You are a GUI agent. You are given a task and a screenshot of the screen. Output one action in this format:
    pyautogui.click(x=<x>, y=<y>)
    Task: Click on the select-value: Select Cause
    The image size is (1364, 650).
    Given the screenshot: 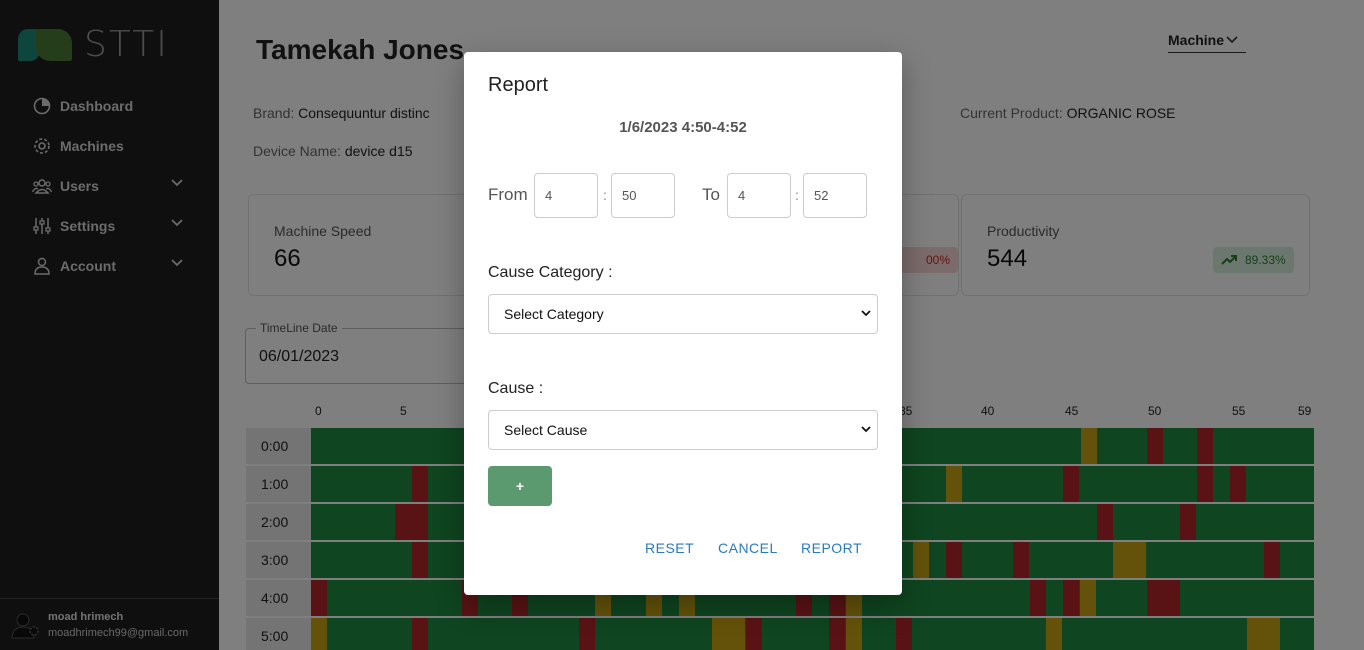 What is the action you would take?
    pyautogui.click(x=546, y=430)
    